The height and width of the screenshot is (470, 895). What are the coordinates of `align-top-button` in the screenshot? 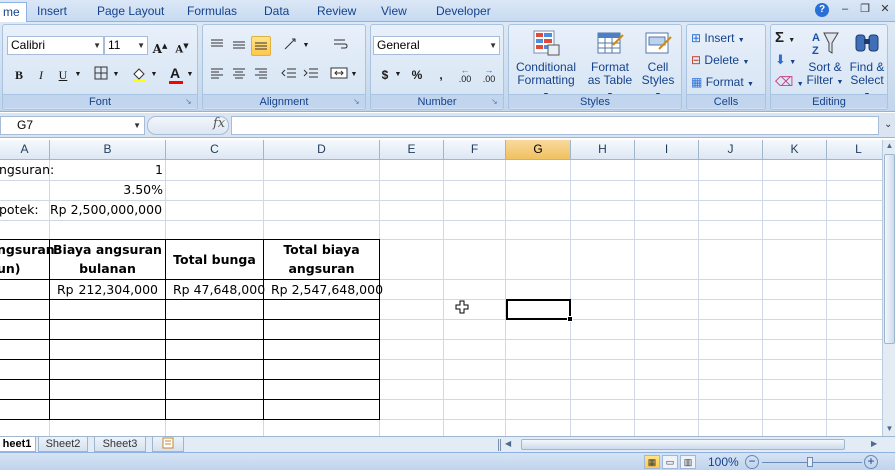 It's located at (217, 46).